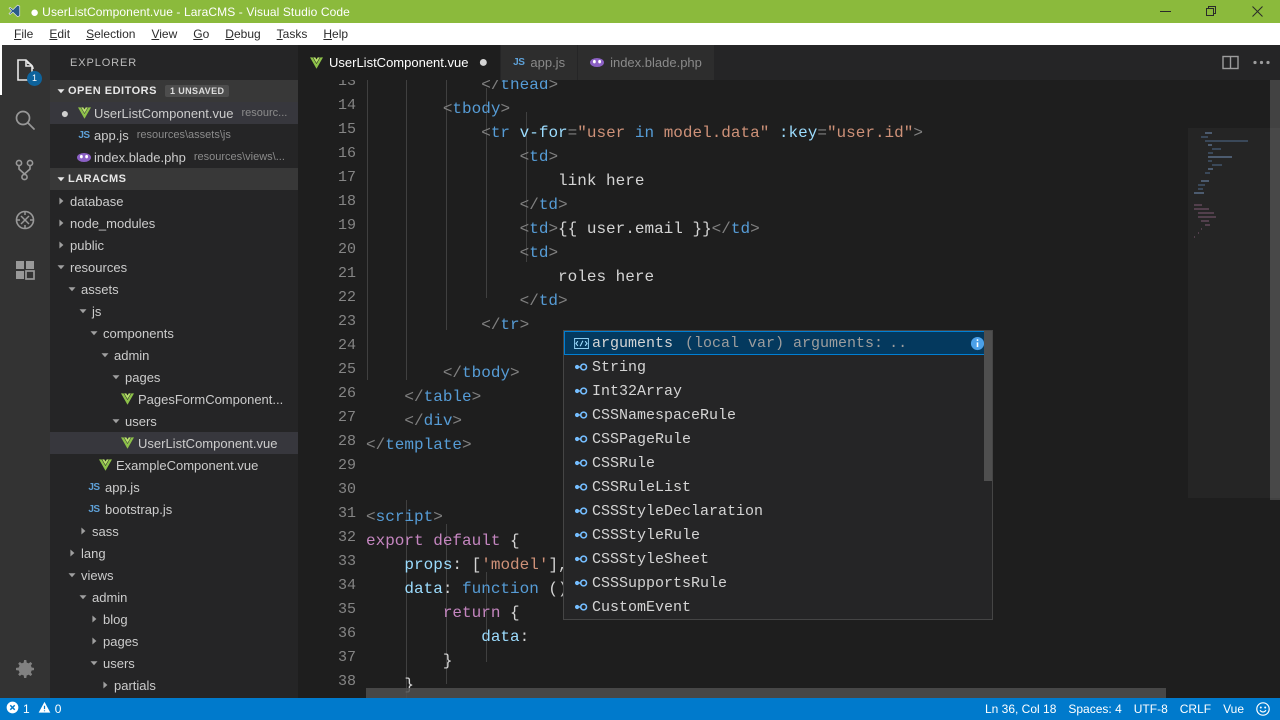 The height and width of the screenshot is (720, 1280). I want to click on menu-selection: Selection, so click(110, 34).